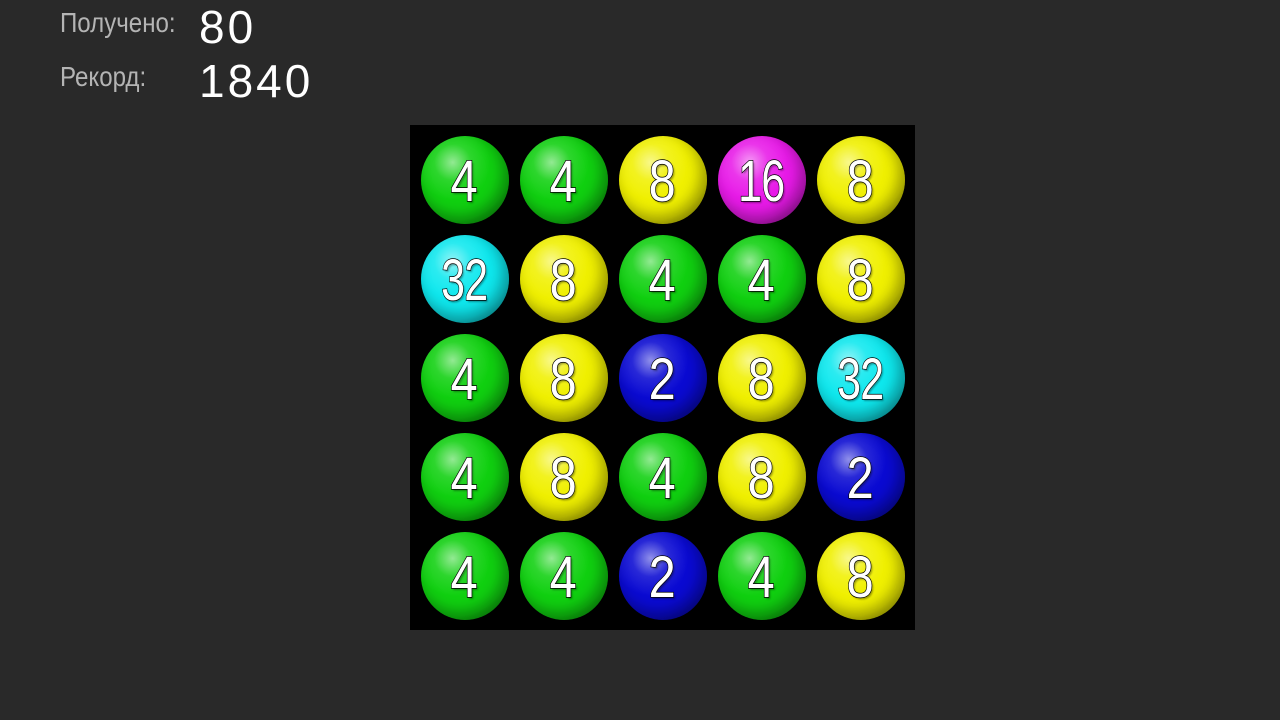  I want to click on score-label: Получено:, so click(118, 22).